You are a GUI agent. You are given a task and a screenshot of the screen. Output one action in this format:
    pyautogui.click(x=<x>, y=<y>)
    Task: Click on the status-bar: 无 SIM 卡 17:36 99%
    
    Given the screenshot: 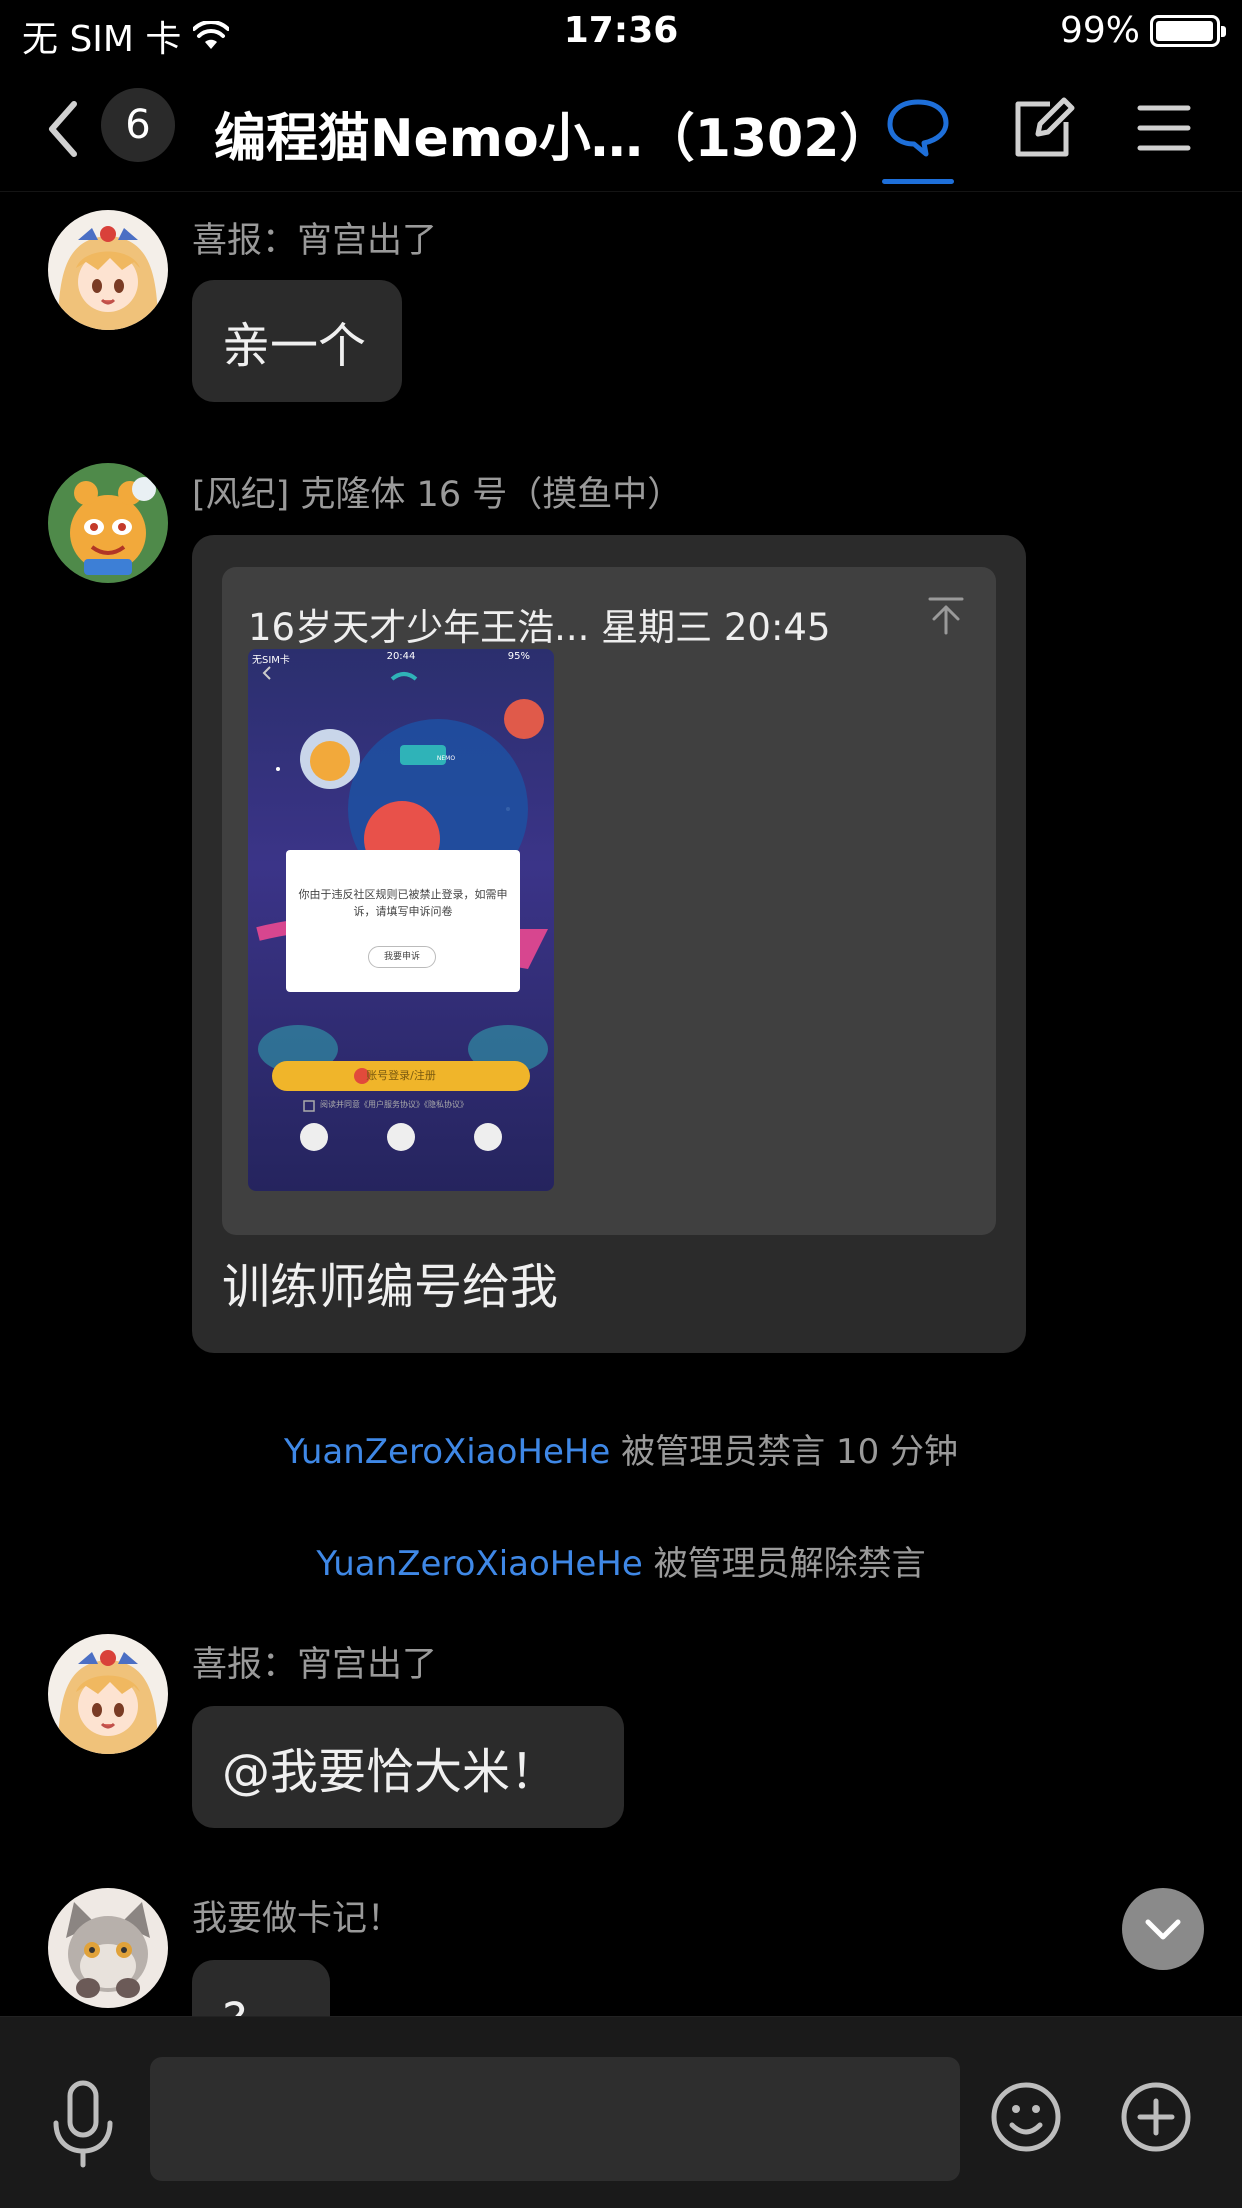 What is the action you would take?
    pyautogui.click(x=621, y=33)
    